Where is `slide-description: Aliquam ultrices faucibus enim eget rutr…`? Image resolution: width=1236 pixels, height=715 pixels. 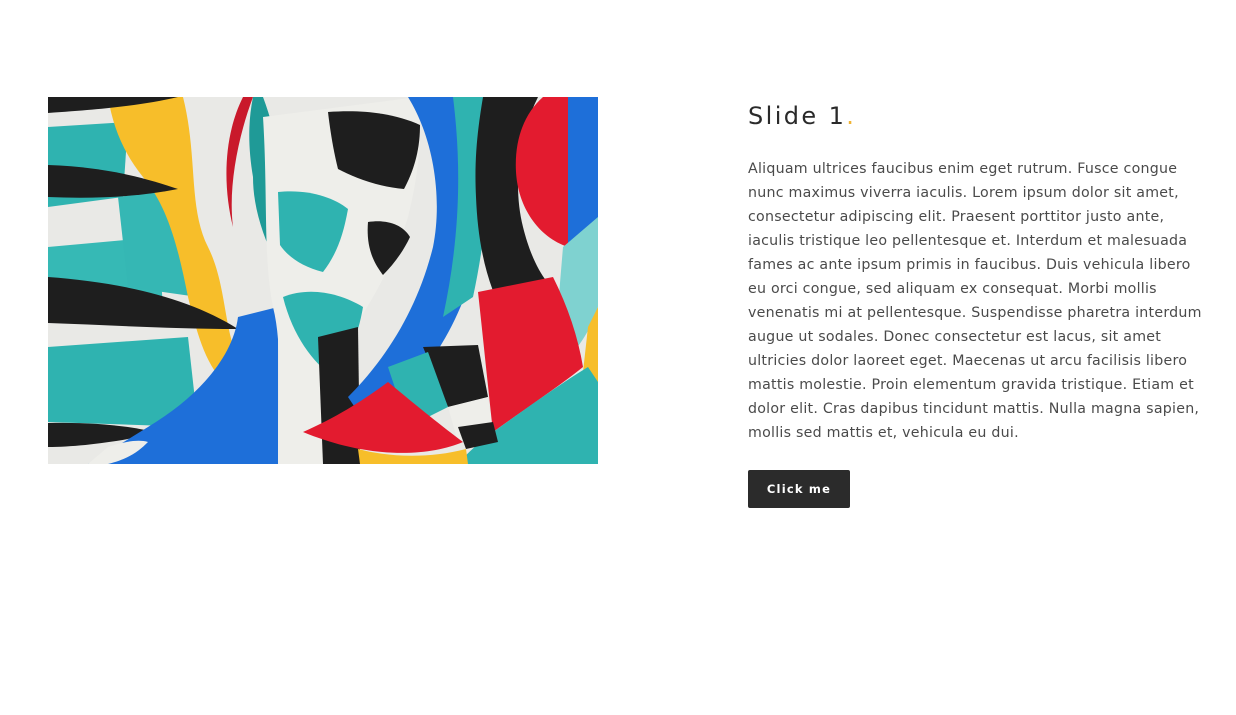 slide-description: Aliquam ultrices faucibus enim eget rutr… is located at coordinates (975, 301).